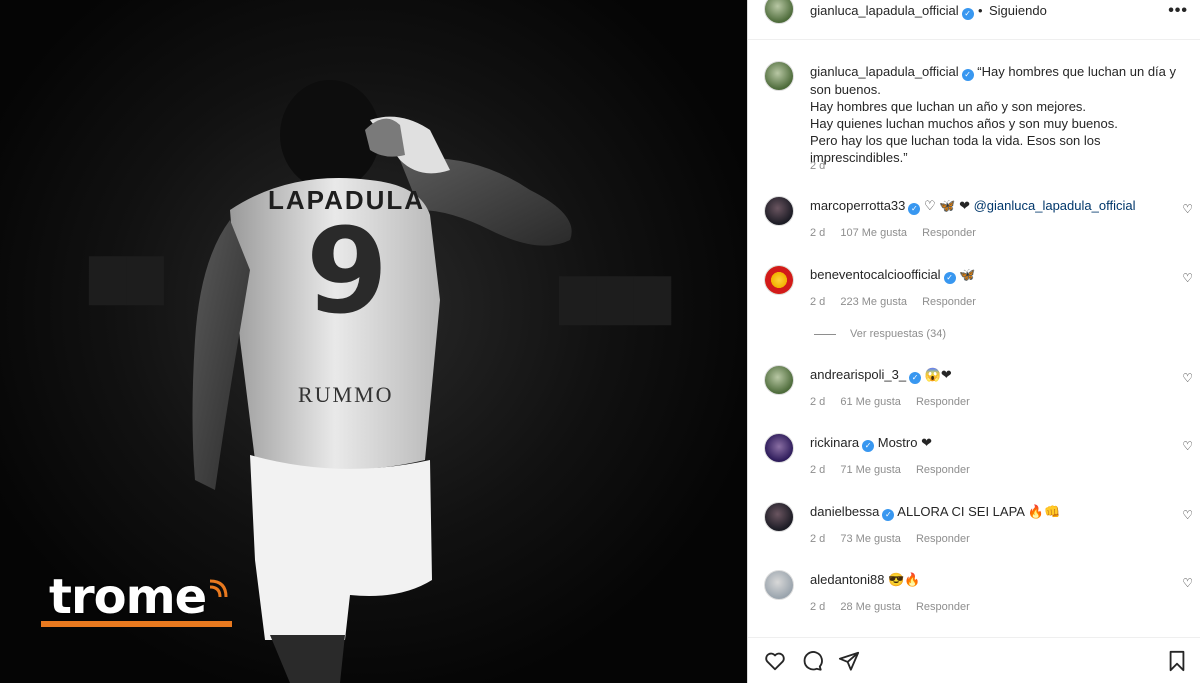 The image size is (1200, 683). I want to click on comment-text: ♡ 🦋 ❤, so click(947, 205).